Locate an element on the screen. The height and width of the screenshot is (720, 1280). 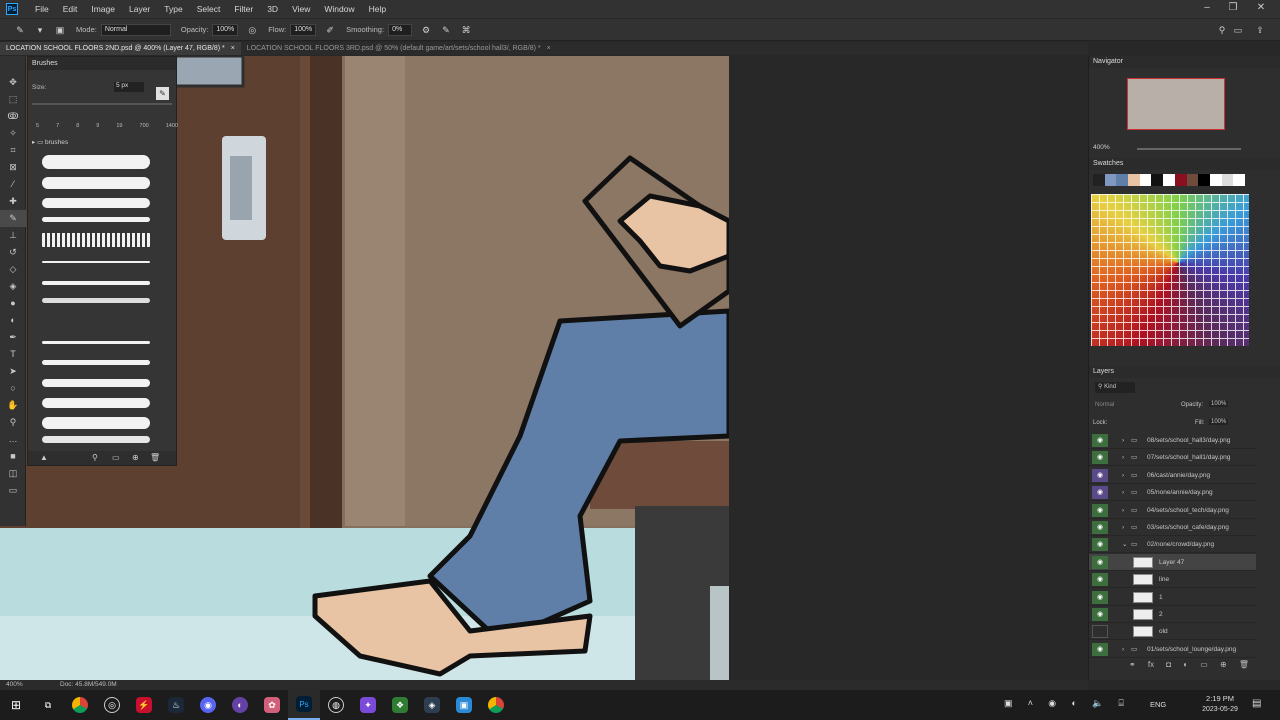
color-swatch-icon: ■ is located at coordinates (13, 456).